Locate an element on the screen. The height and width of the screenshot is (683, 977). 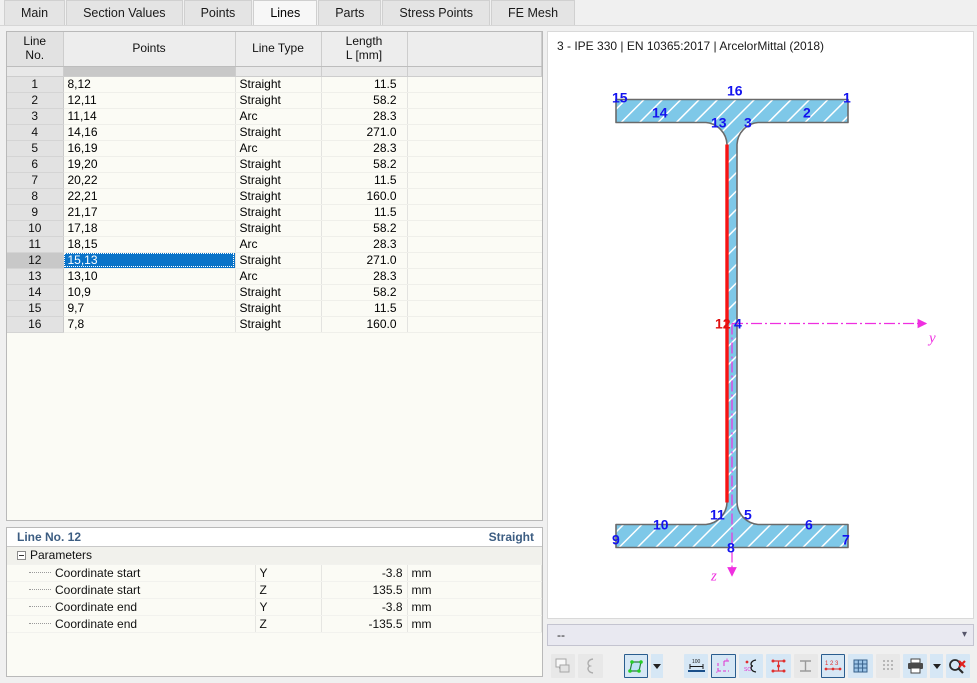
cell-line-no: 7 is located at coordinates (35, 180).